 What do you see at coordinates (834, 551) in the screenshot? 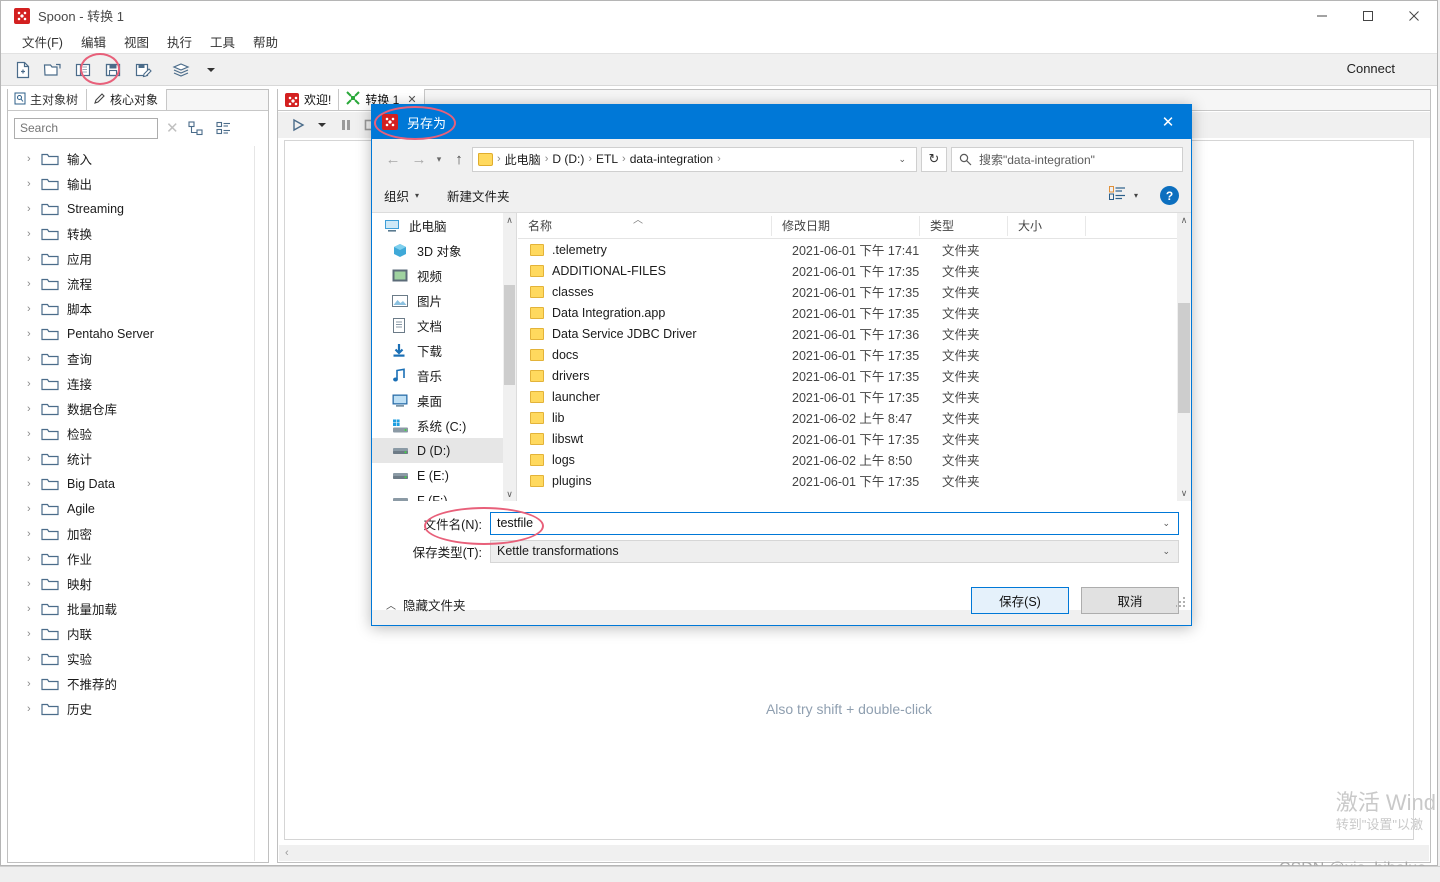
I see `filetype-select: Kettle transformations ⌄` at bounding box center [834, 551].